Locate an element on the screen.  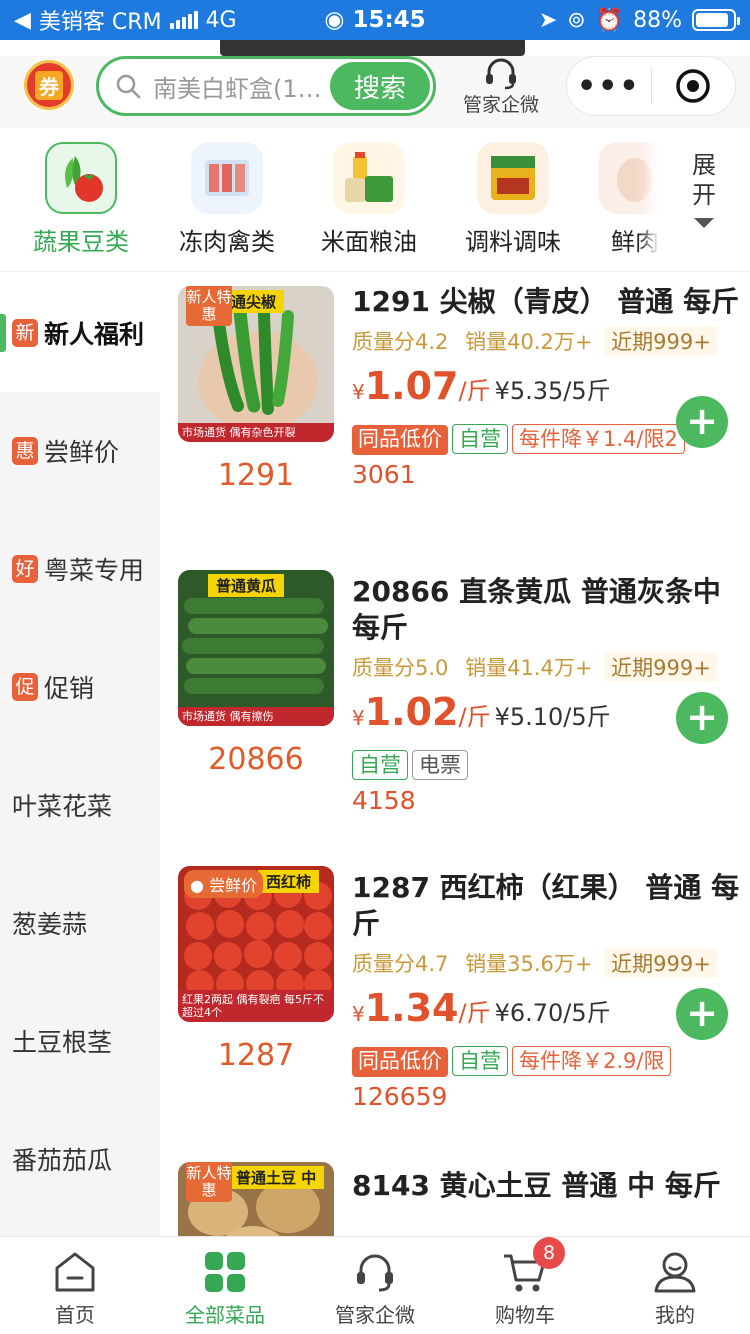
product-code: 20866 is located at coordinates (256, 759).